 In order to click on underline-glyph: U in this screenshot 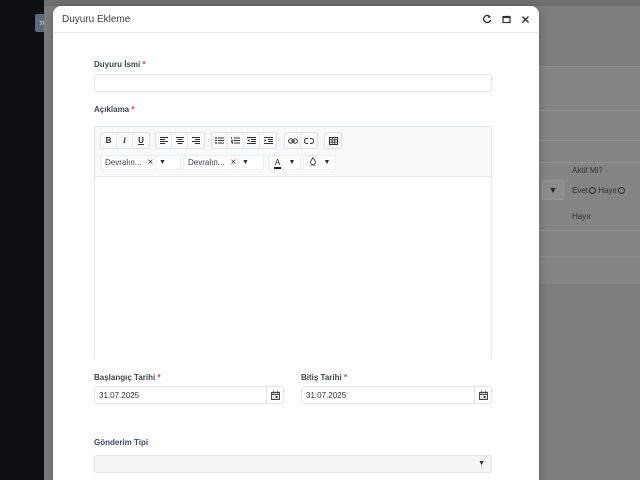, I will do `click(141, 140)`.